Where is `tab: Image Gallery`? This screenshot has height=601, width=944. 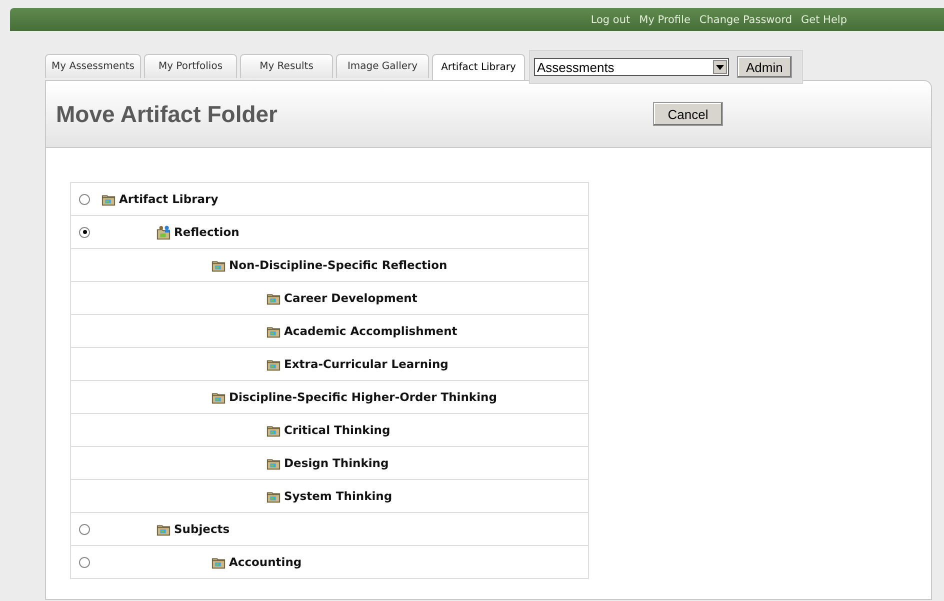 tab: Image Gallery is located at coordinates (382, 66).